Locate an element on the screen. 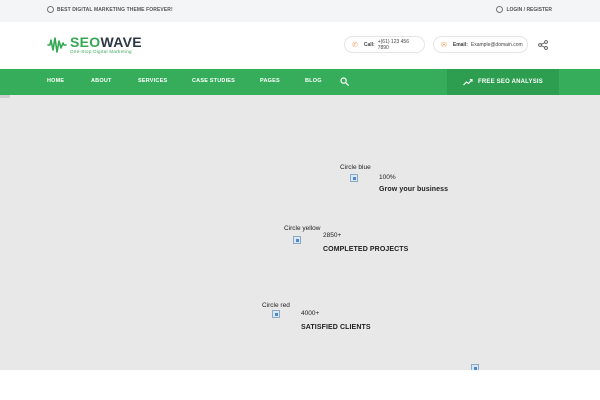  login-register-link: LOGIN / REGISTER is located at coordinates (524, 9).